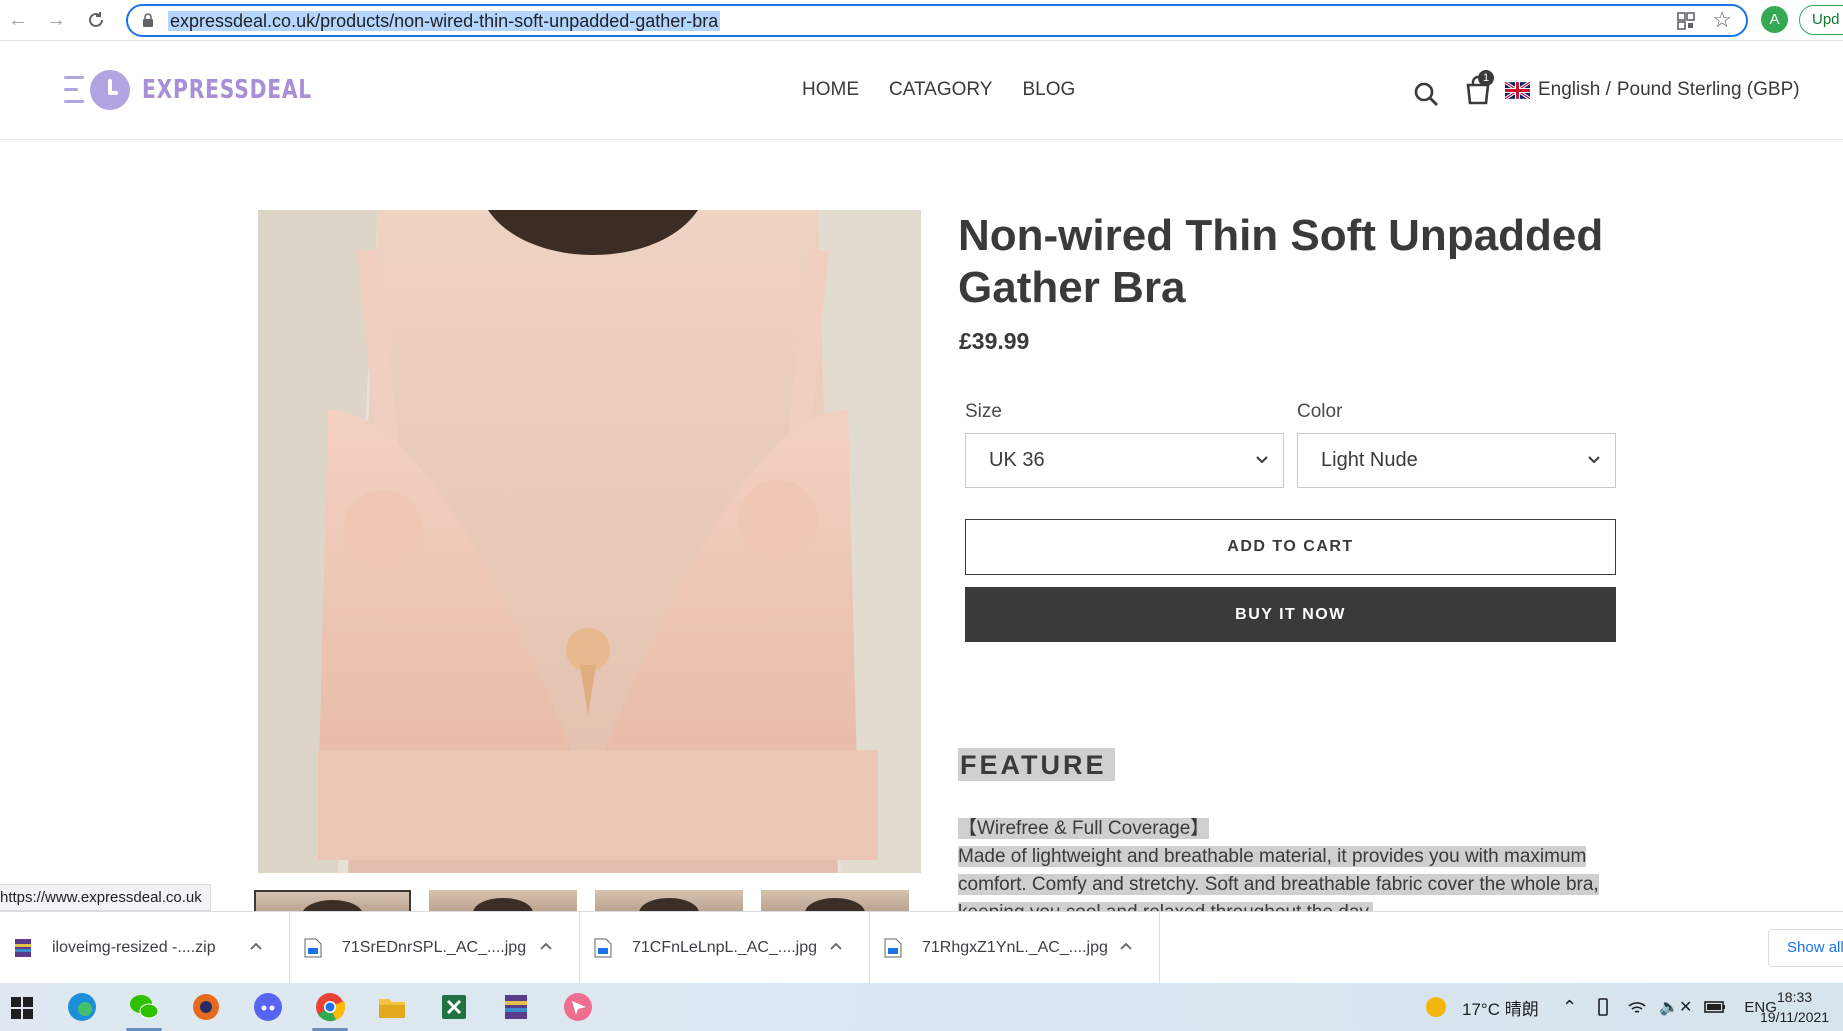 Image resolution: width=1843 pixels, height=1031 pixels. I want to click on taskbar-clock: 18:33 19/11/2021, so click(1794, 1007).